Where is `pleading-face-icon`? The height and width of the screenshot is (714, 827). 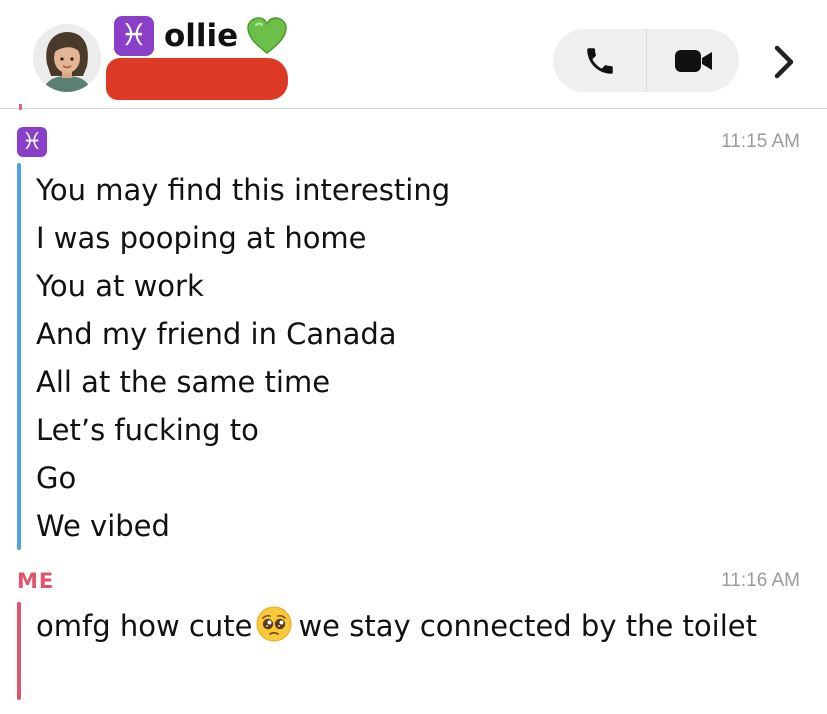 pleading-face-icon is located at coordinates (274, 624).